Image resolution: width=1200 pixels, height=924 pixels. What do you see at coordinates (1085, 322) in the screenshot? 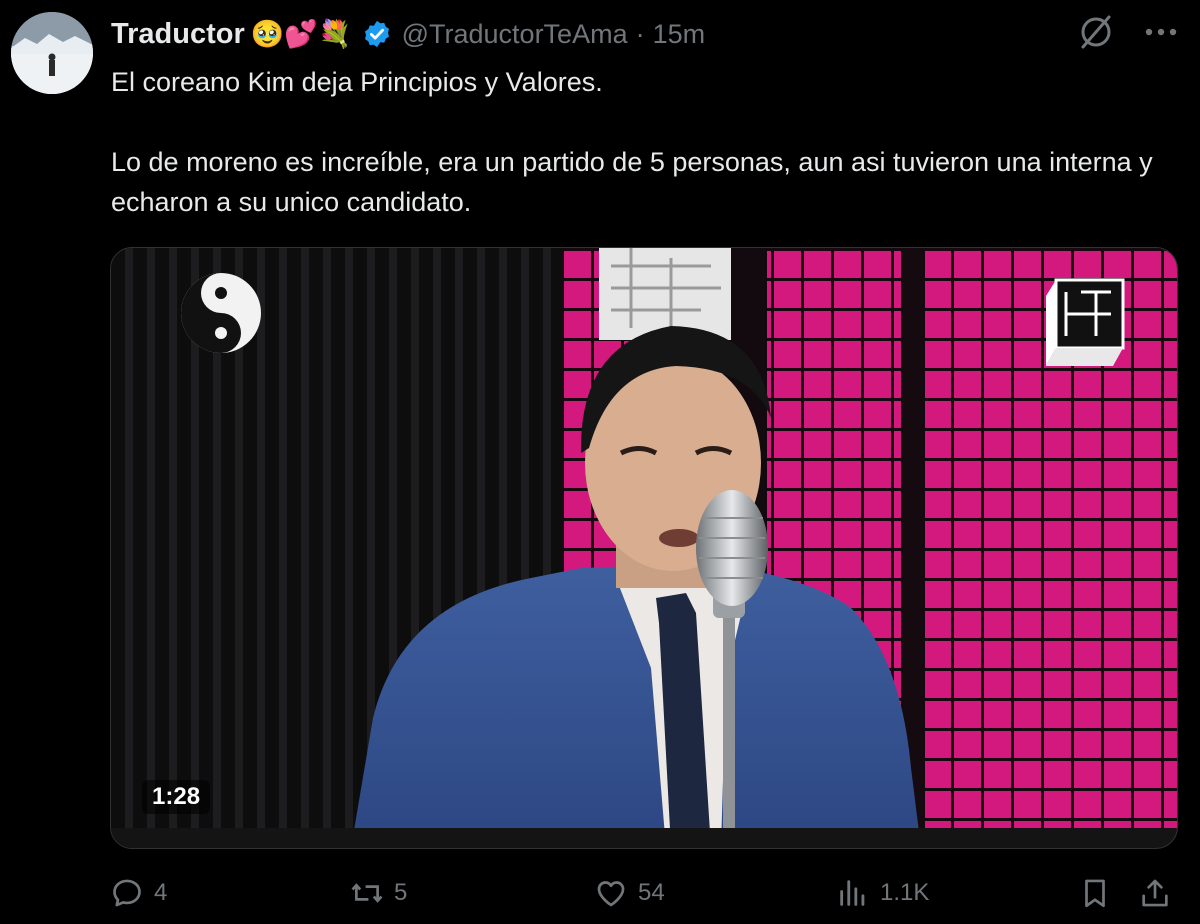
I see `channel-logo-right` at bounding box center [1085, 322].